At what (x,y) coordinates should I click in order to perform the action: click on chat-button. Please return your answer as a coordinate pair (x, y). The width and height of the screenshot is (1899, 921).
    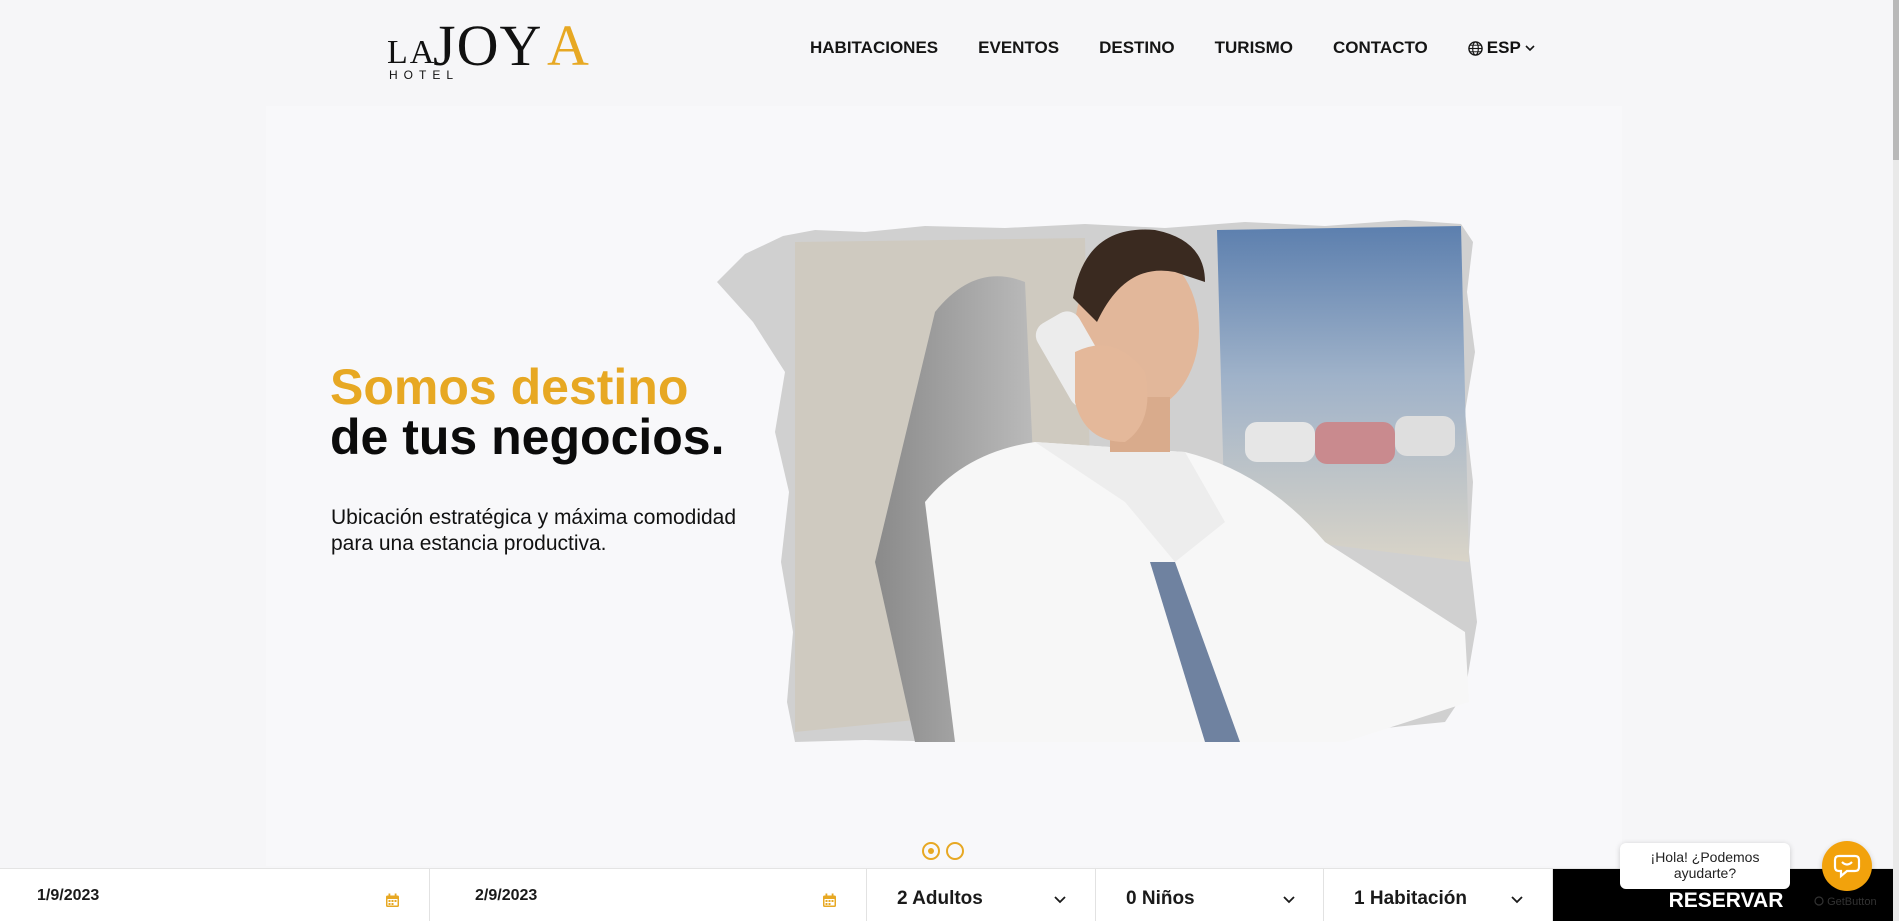
    Looking at the image, I should click on (1847, 866).